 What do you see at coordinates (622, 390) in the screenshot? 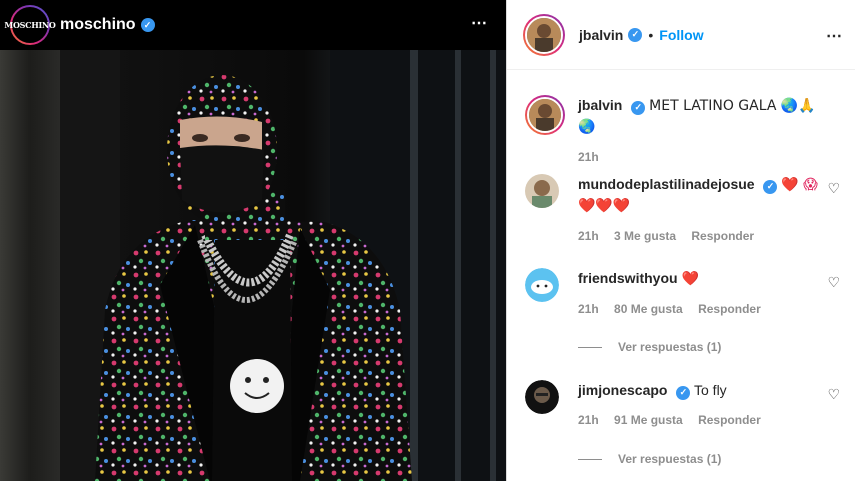
I see `comment-username: jimjonescapo` at bounding box center [622, 390].